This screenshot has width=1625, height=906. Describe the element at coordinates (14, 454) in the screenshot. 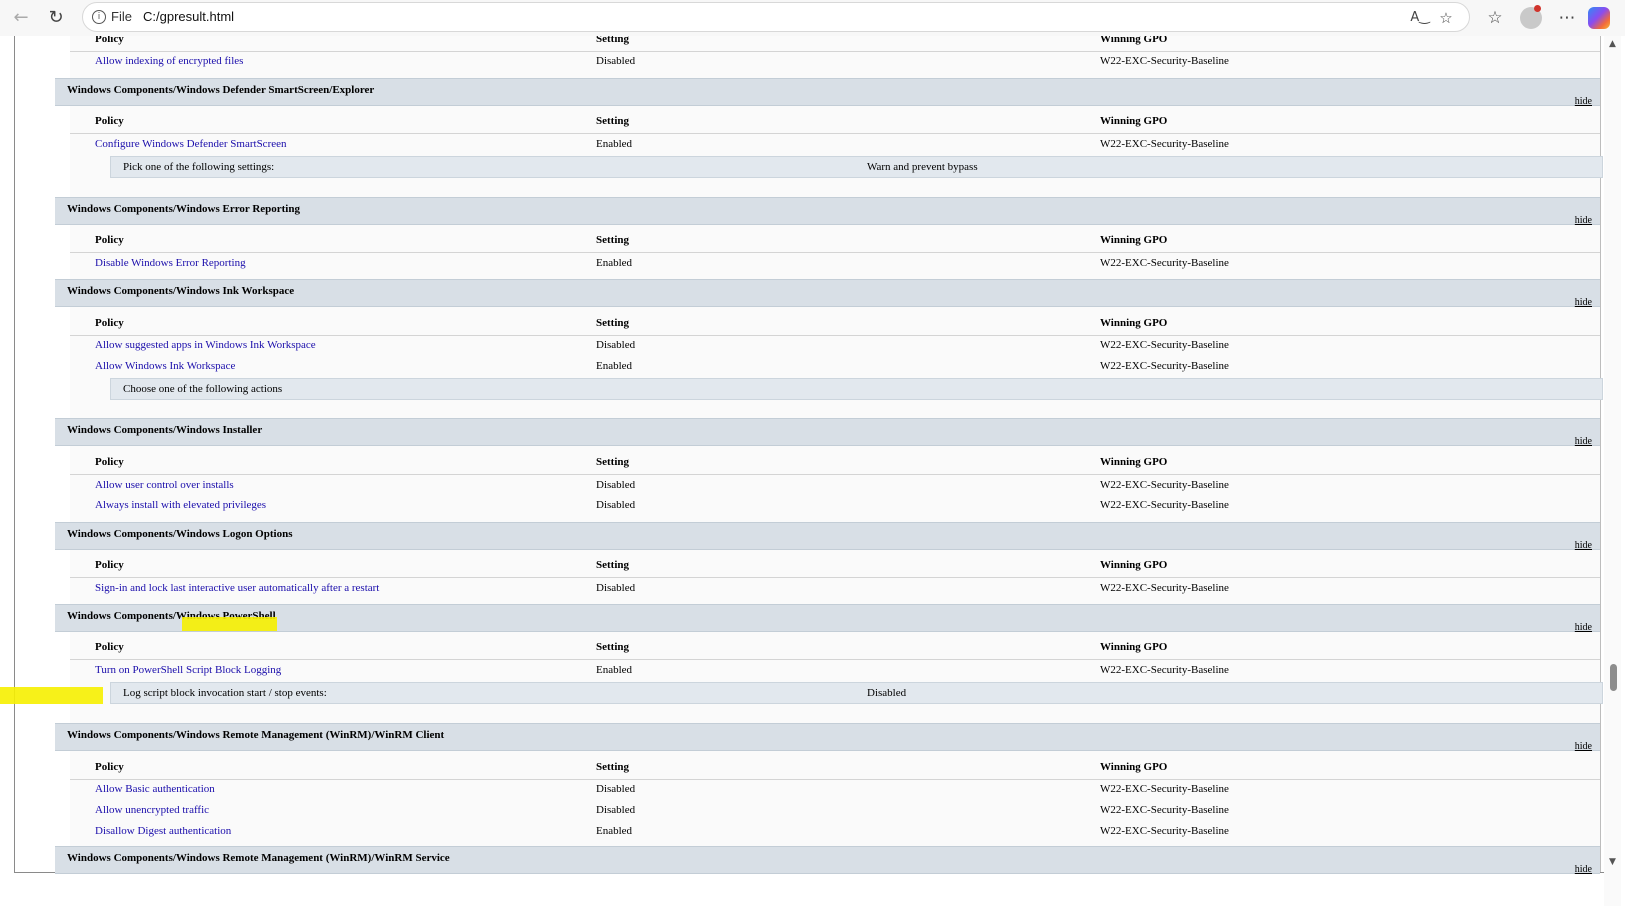

I see `frame-rule` at that location.